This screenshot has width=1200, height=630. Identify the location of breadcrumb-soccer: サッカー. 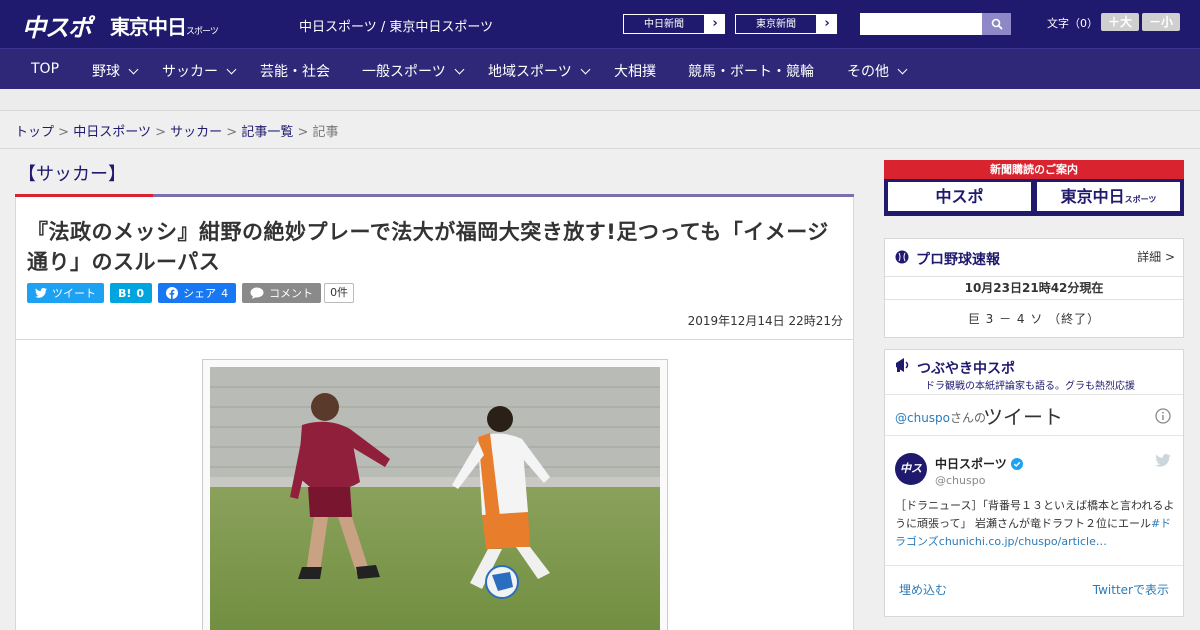
(196, 132).